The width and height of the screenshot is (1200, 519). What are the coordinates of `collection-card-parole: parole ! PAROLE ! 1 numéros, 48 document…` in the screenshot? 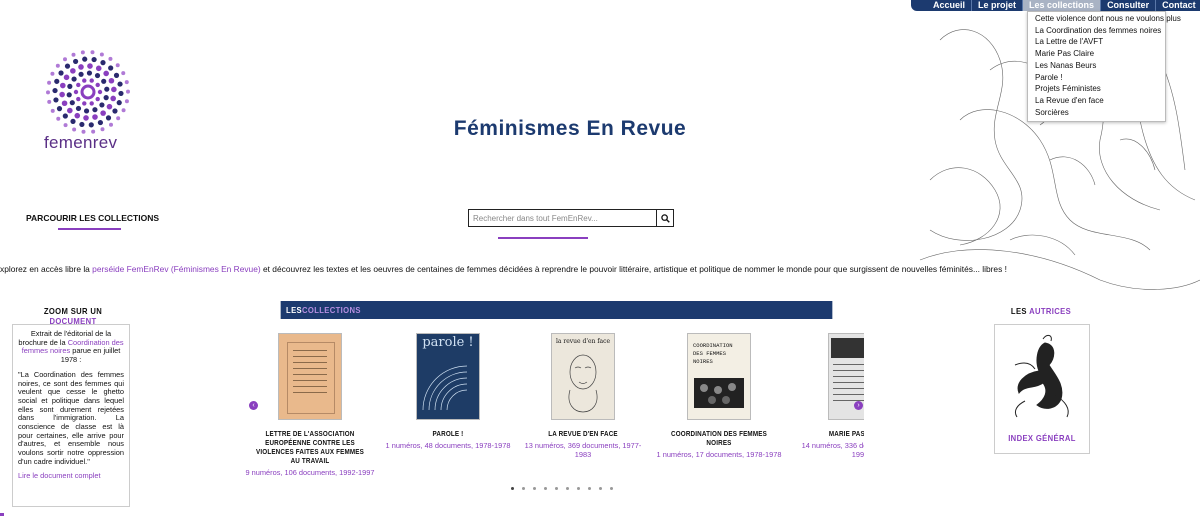 It's located at (448, 391).